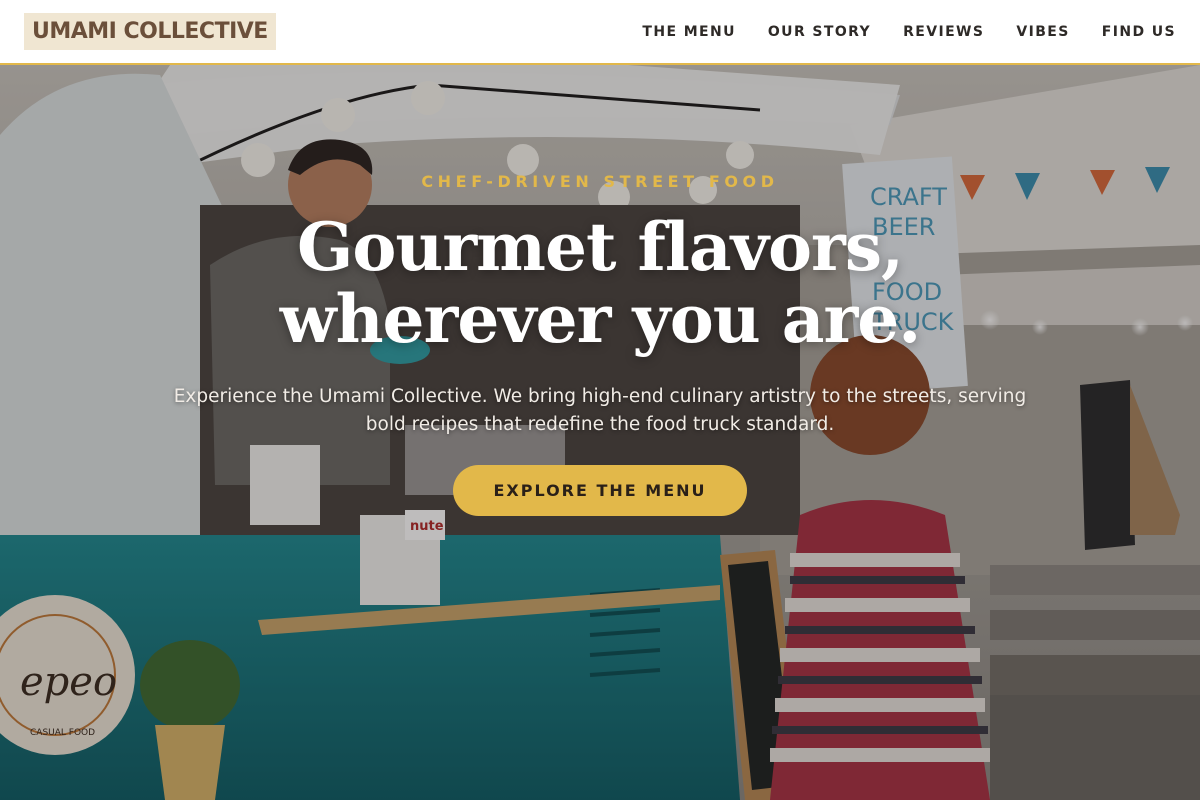 Image resolution: width=1200 pixels, height=800 pixels. Describe the element at coordinates (688, 32) in the screenshot. I see `nav-link-the-menu: THE MENU` at that location.